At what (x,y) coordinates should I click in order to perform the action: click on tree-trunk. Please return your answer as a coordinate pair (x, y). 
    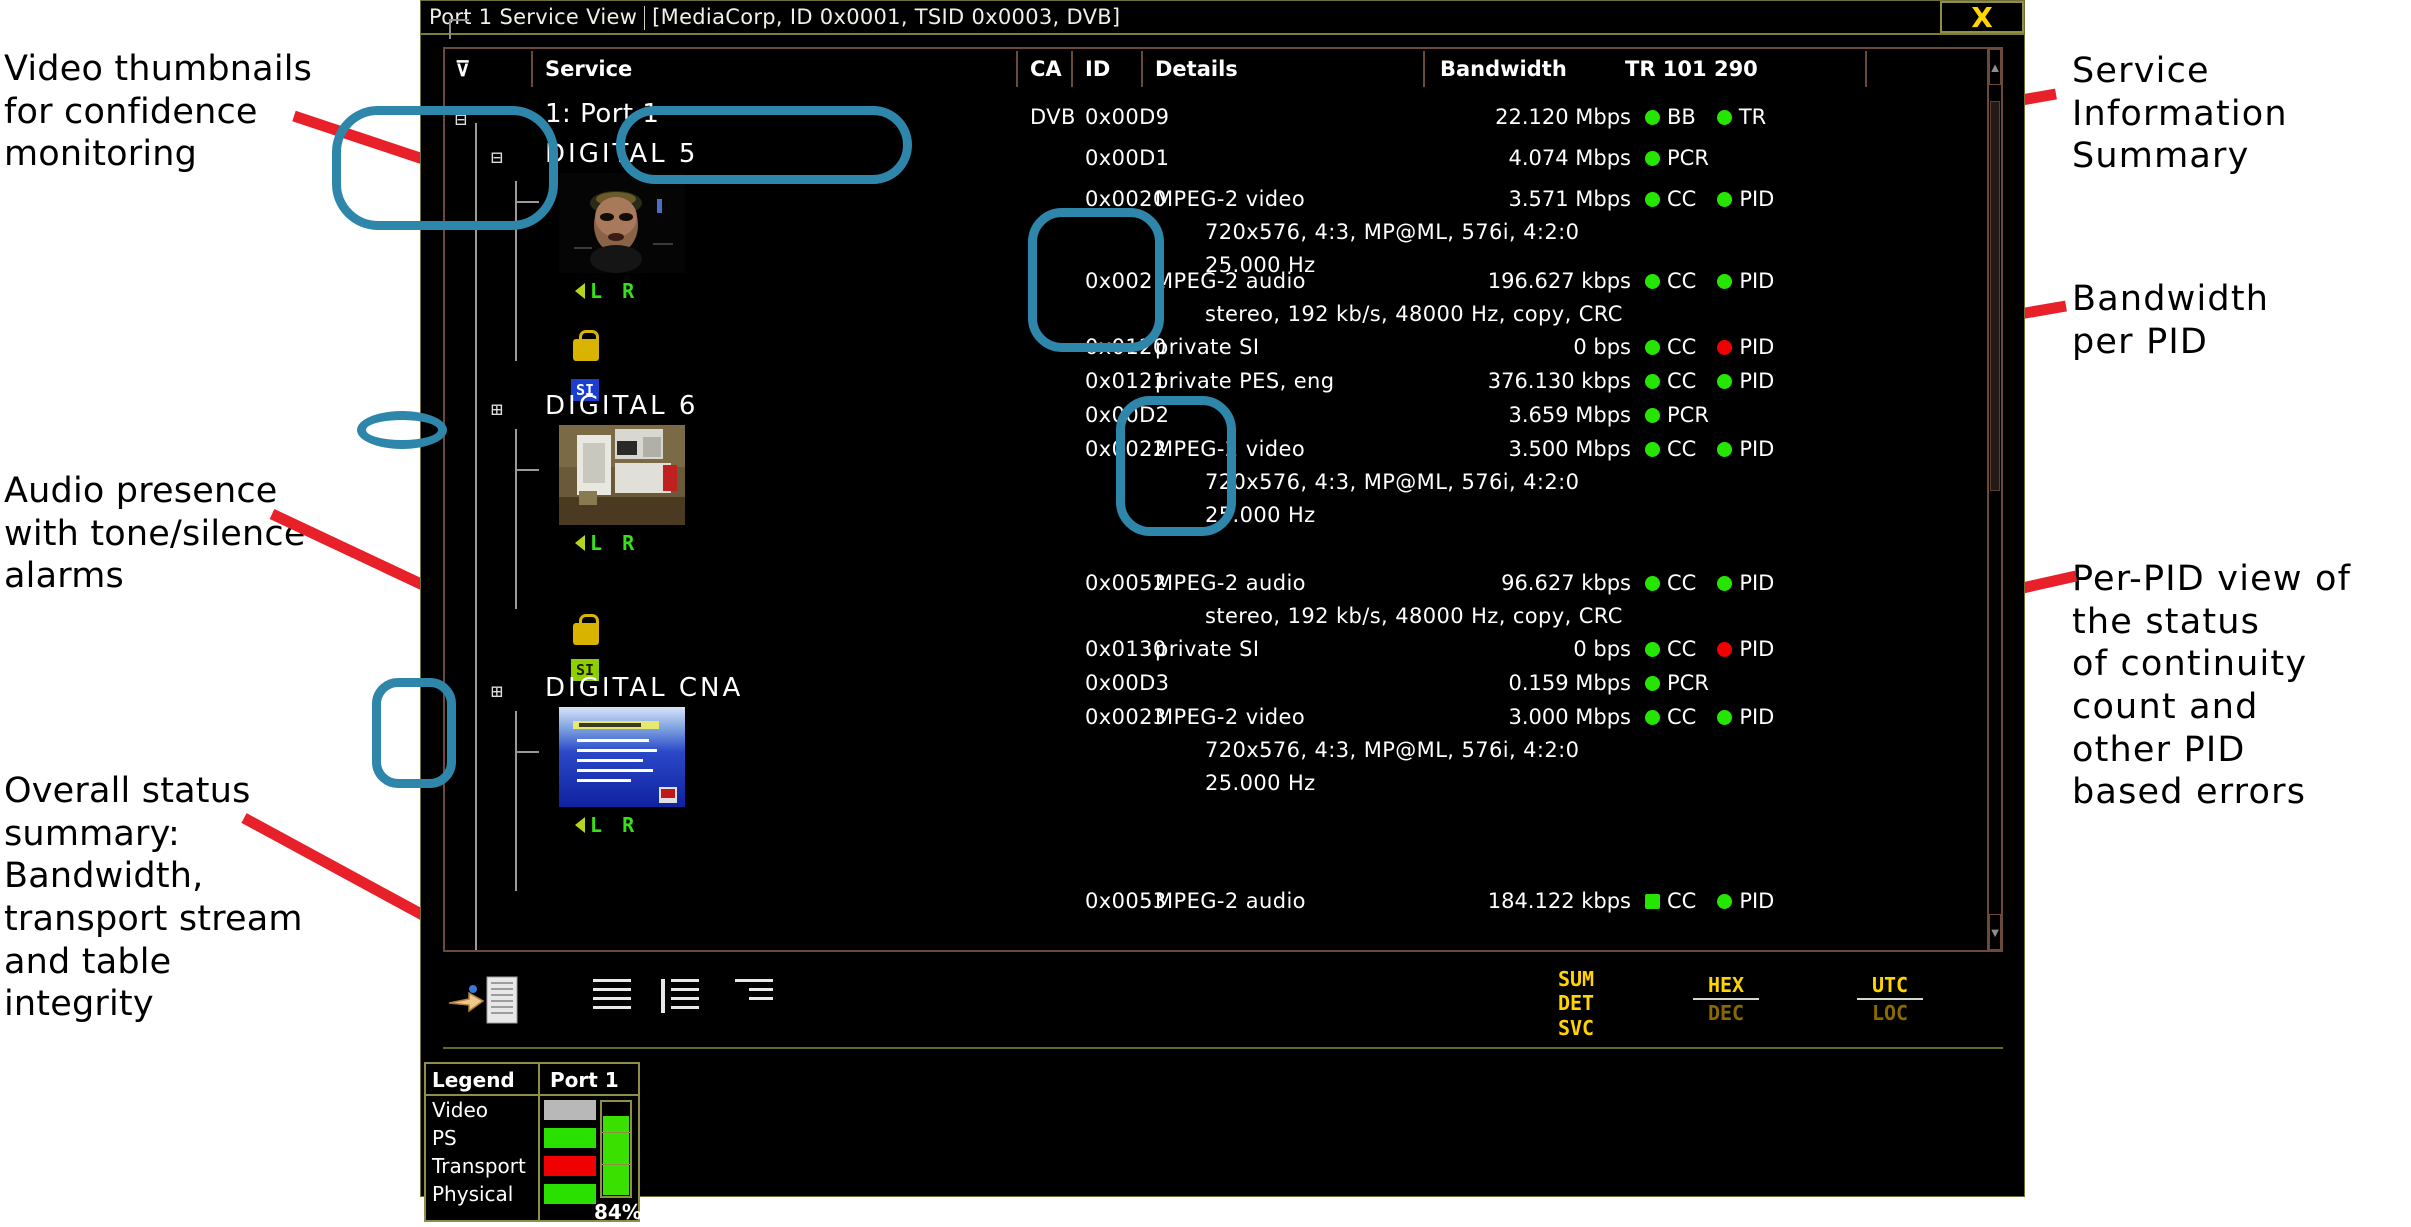
    Looking at the image, I should click on (476, 536).